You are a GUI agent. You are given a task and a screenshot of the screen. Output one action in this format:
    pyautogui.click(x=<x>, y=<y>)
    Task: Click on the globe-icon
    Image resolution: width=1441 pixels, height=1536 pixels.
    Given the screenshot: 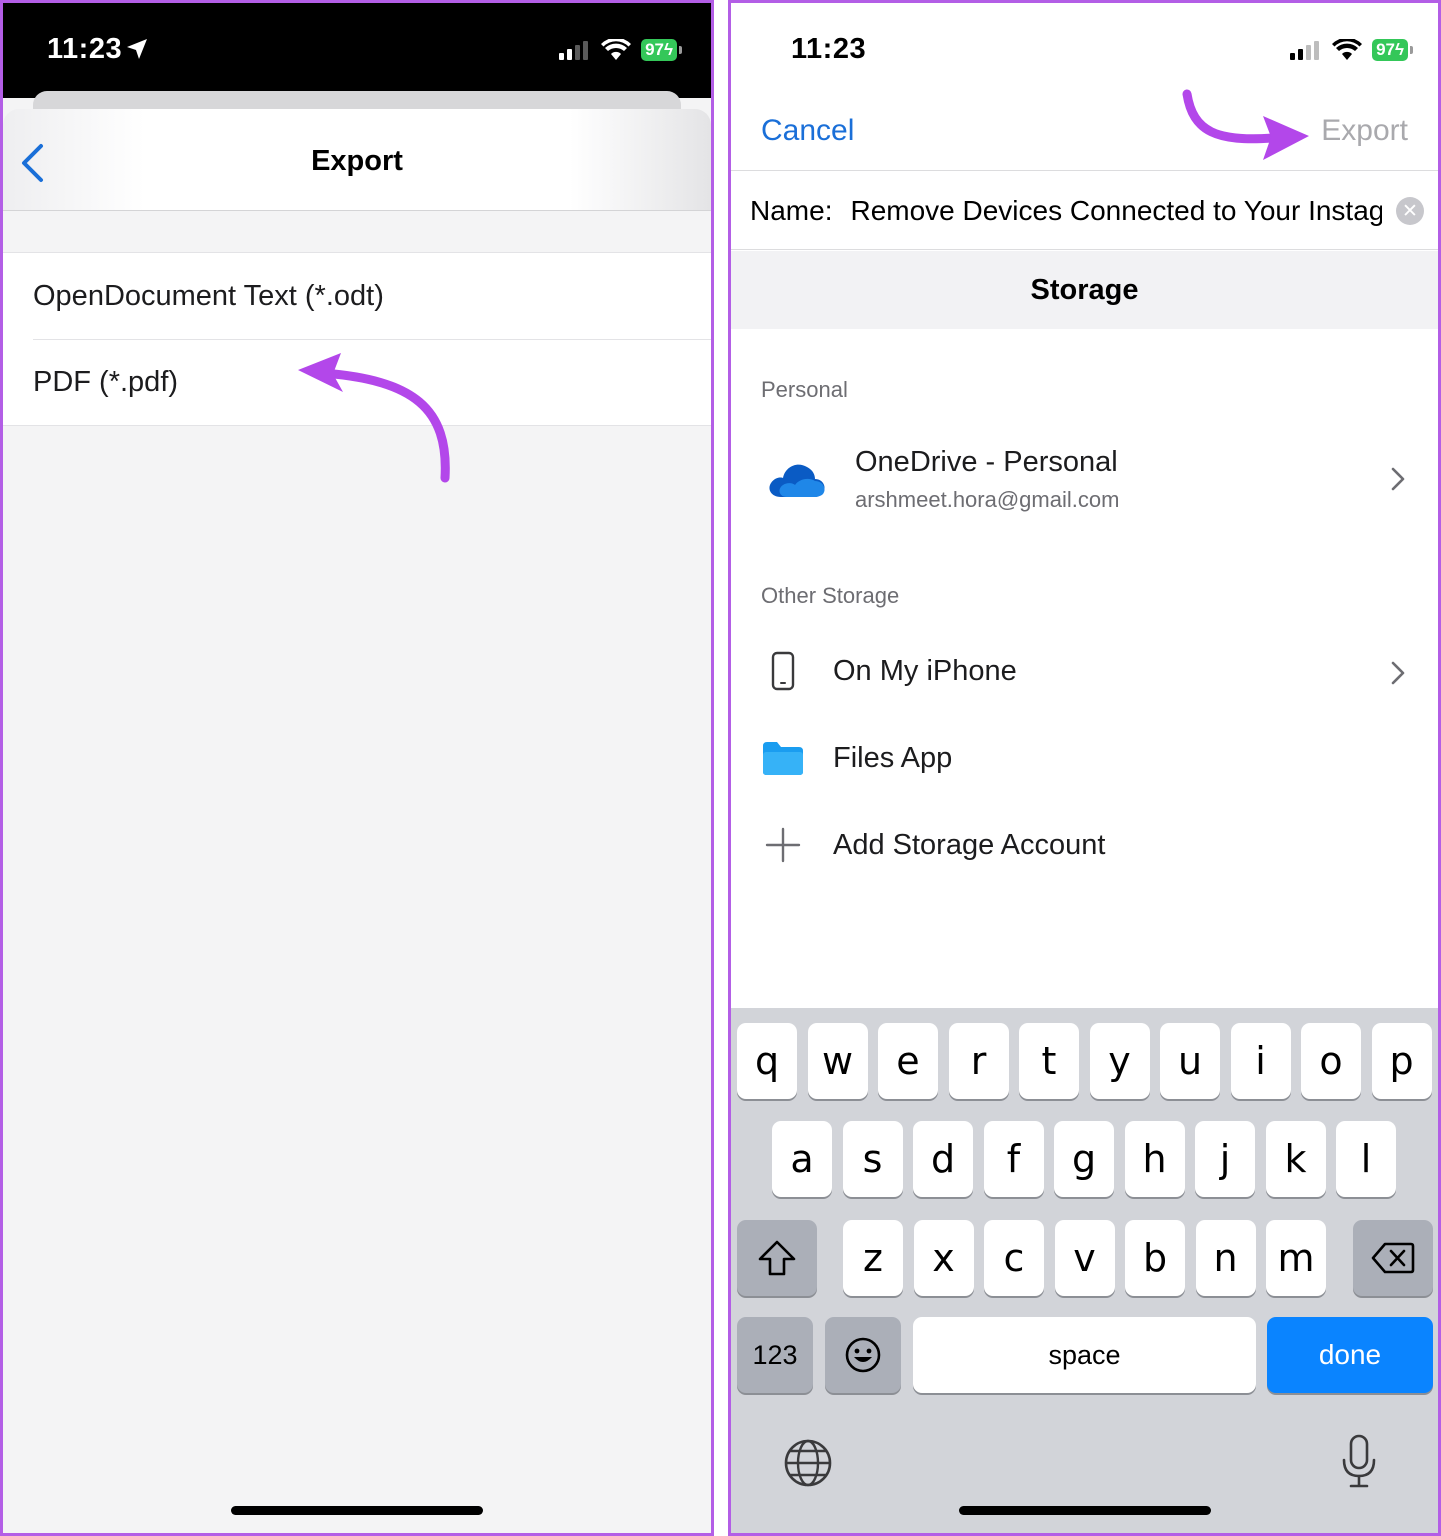 What is the action you would take?
    pyautogui.click(x=808, y=1463)
    